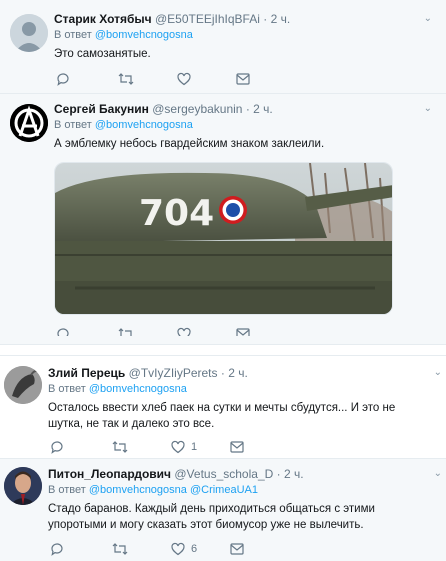 This screenshot has height=561, width=446. I want to click on default-avatar-icon, so click(29, 33).